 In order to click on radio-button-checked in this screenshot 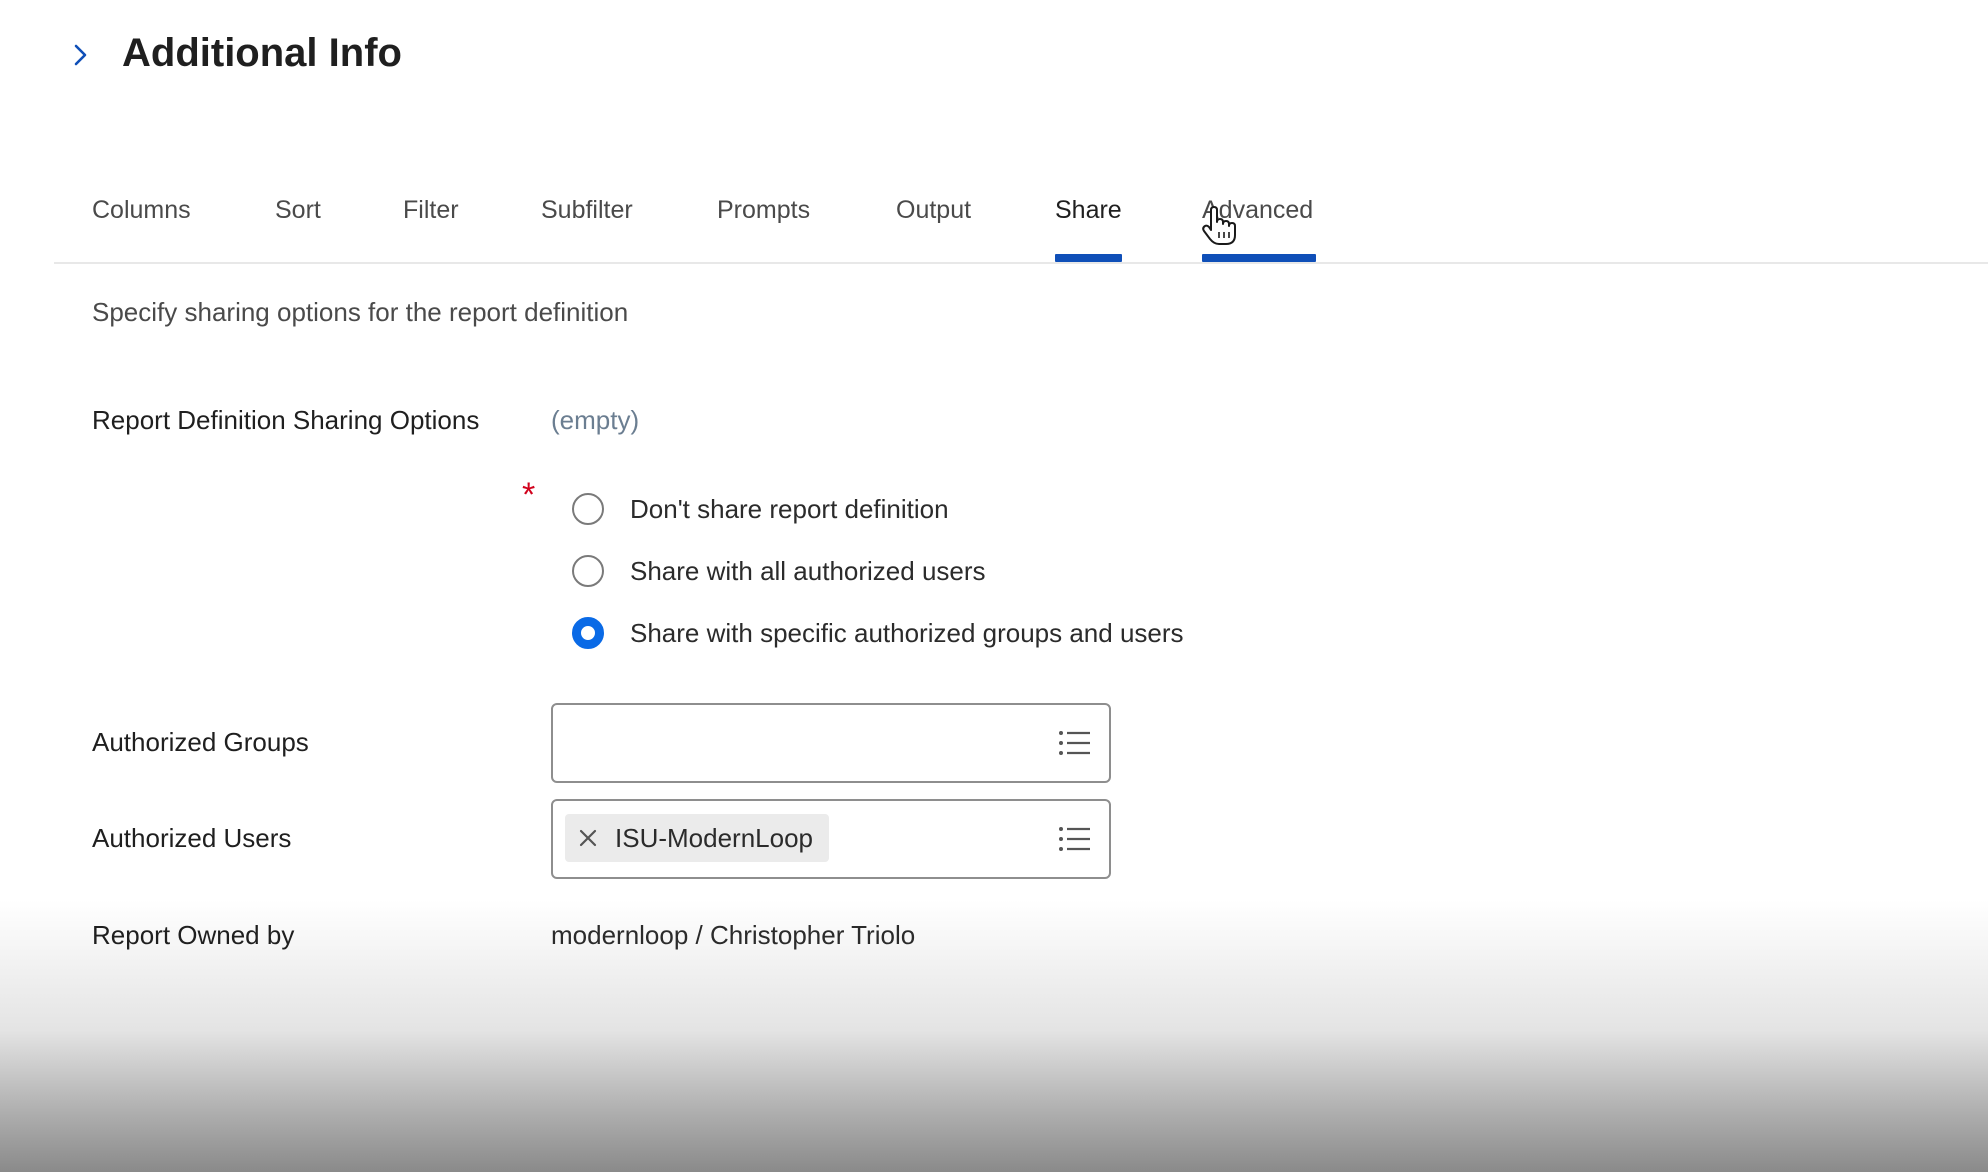, I will do `click(588, 633)`.